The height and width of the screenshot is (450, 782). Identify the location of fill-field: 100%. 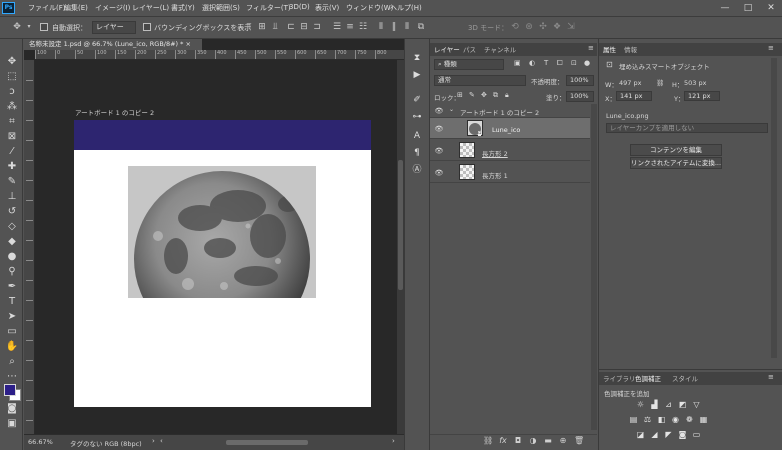
(580, 96).